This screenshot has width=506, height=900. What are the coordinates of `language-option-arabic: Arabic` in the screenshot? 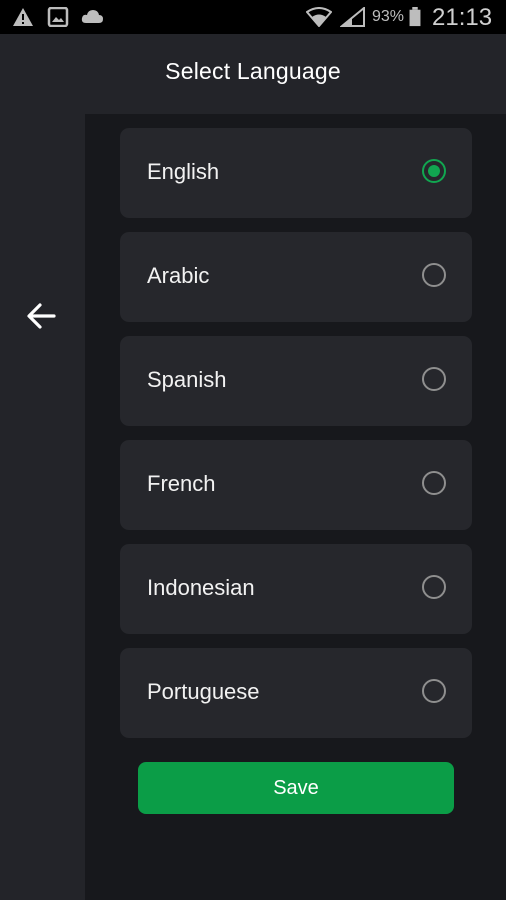 It's located at (296, 277).